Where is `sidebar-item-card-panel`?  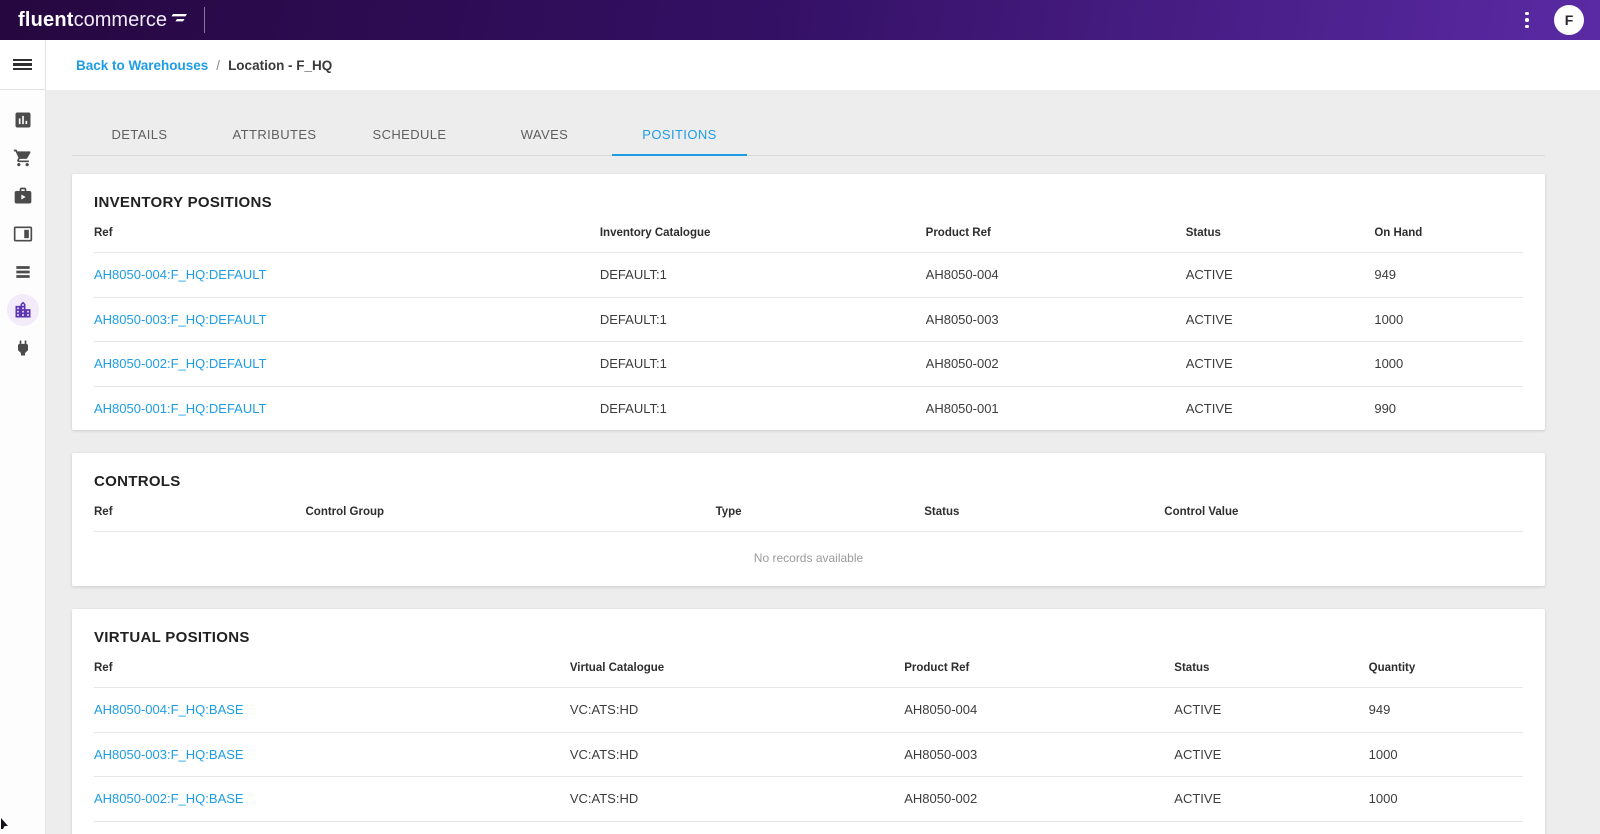
sidebar-item-card-panel is located at coordinates (23, 234).